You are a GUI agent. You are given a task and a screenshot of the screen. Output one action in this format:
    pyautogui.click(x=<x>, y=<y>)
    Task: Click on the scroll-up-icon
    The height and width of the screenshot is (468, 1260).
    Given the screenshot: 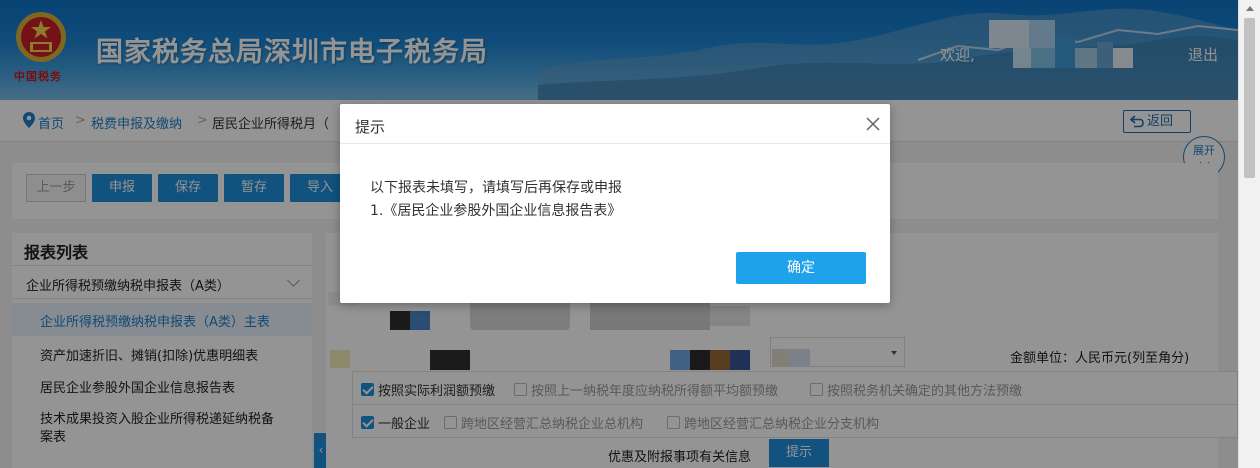 What is the action you would take?
    pyautogui.click(x=1250, y=8)
    